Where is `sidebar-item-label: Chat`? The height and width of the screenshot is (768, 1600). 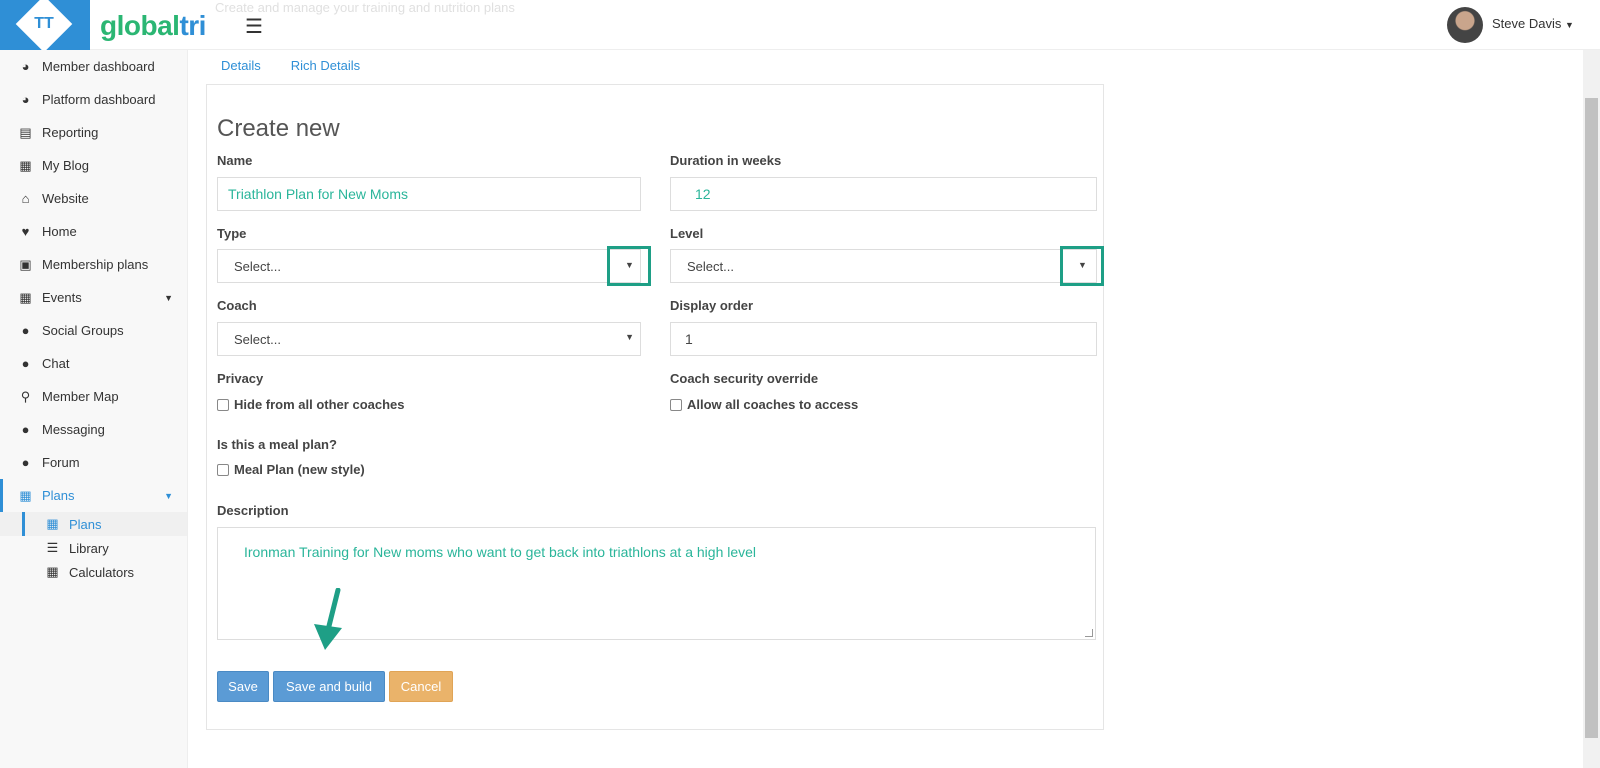
sidebar-item-label: Chat is located at coordinates (56, 363).